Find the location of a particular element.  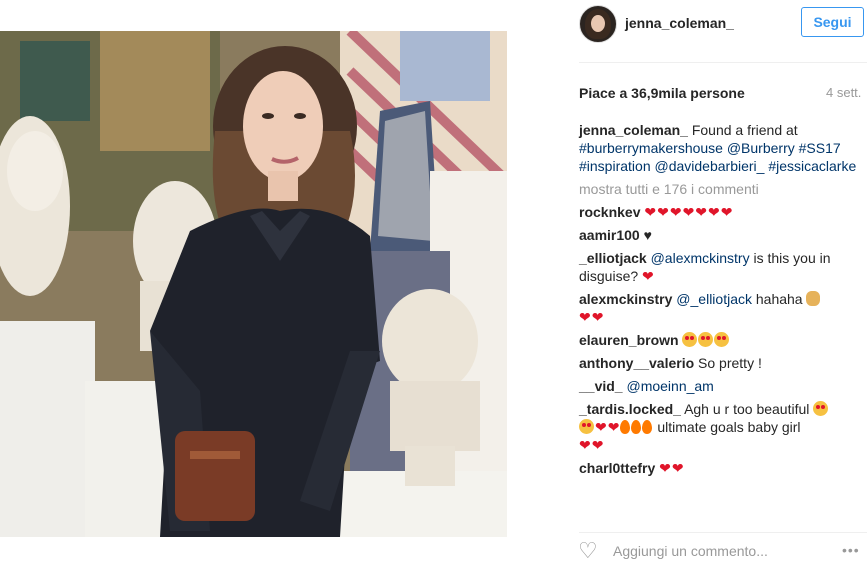

post-header: jenna_coleman_ Segui is located at coordinates (717, 31).